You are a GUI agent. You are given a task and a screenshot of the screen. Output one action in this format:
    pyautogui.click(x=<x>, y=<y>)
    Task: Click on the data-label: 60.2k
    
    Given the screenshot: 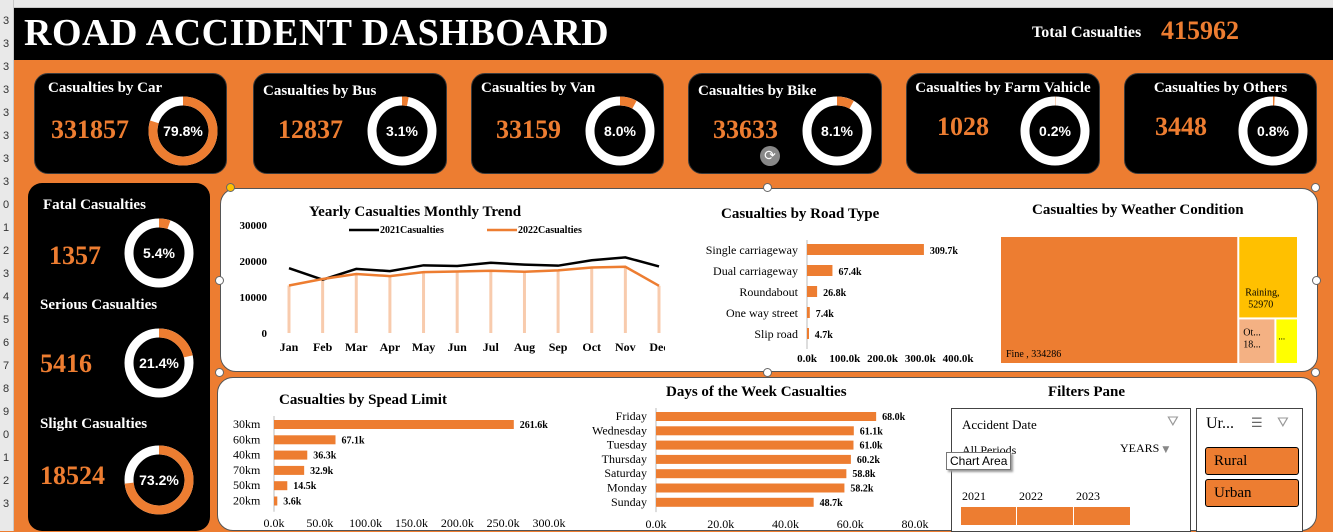 What is the action you would take?
    pyautogui.click(x=869, y=460)
    